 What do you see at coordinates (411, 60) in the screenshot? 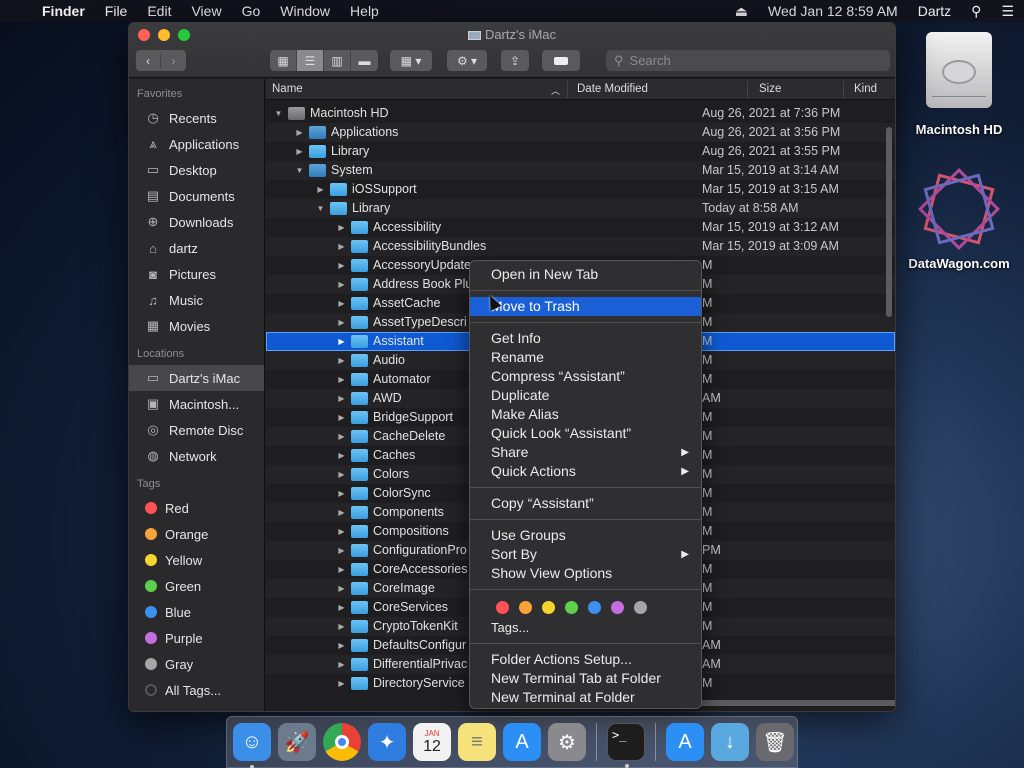
I see `group-button: ▦ ▾` at bounding box center [411, 60].